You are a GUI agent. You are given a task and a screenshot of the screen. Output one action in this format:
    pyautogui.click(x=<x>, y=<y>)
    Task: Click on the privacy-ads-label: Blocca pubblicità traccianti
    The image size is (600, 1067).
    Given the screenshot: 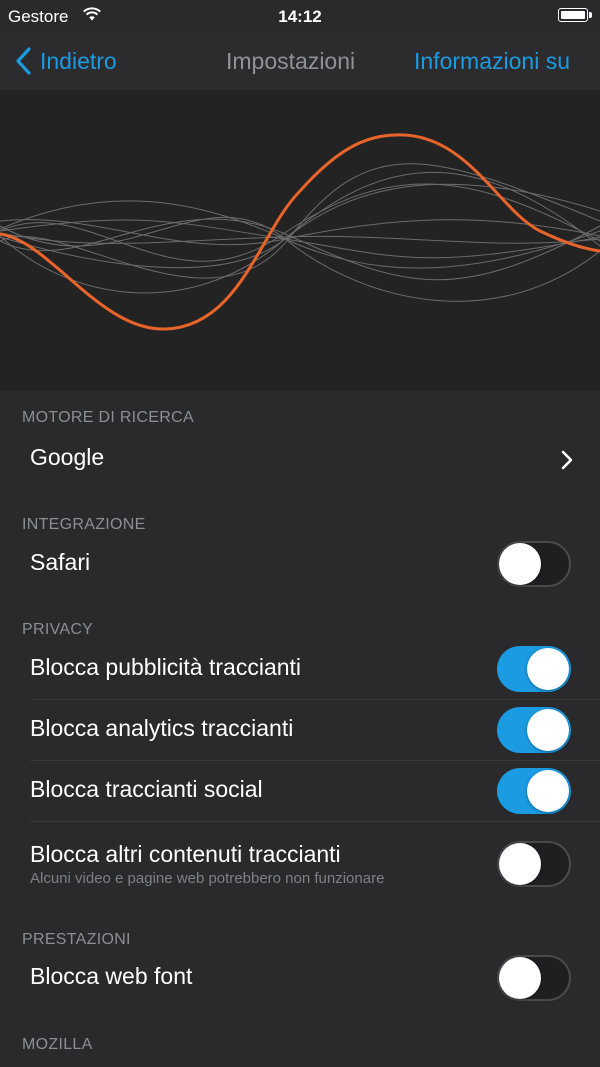 What is the action you would take?
    pyautogui.click(x=166, y=667)
    